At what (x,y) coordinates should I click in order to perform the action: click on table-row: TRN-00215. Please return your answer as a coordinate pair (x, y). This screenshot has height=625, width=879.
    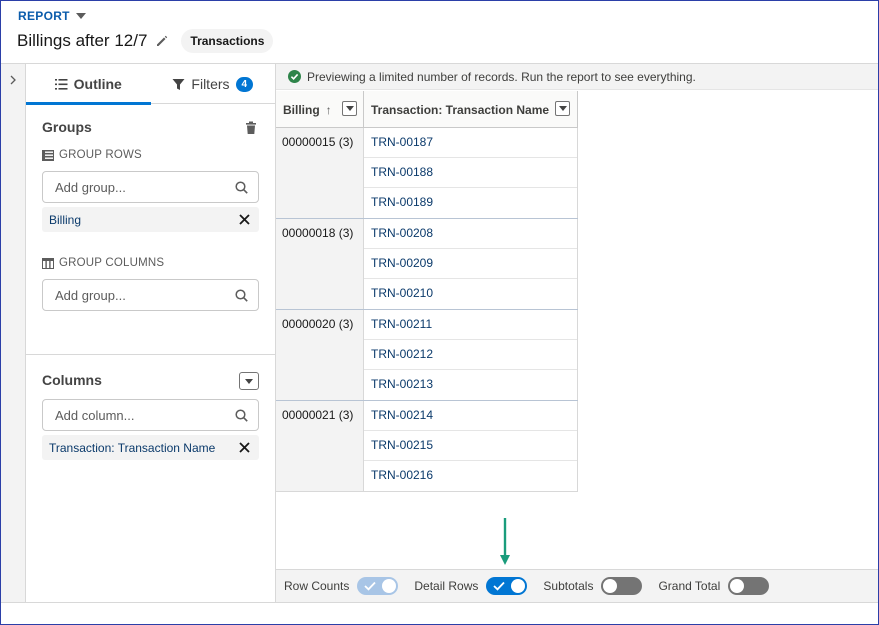
    Looking at the image, I should click on (470, 446).